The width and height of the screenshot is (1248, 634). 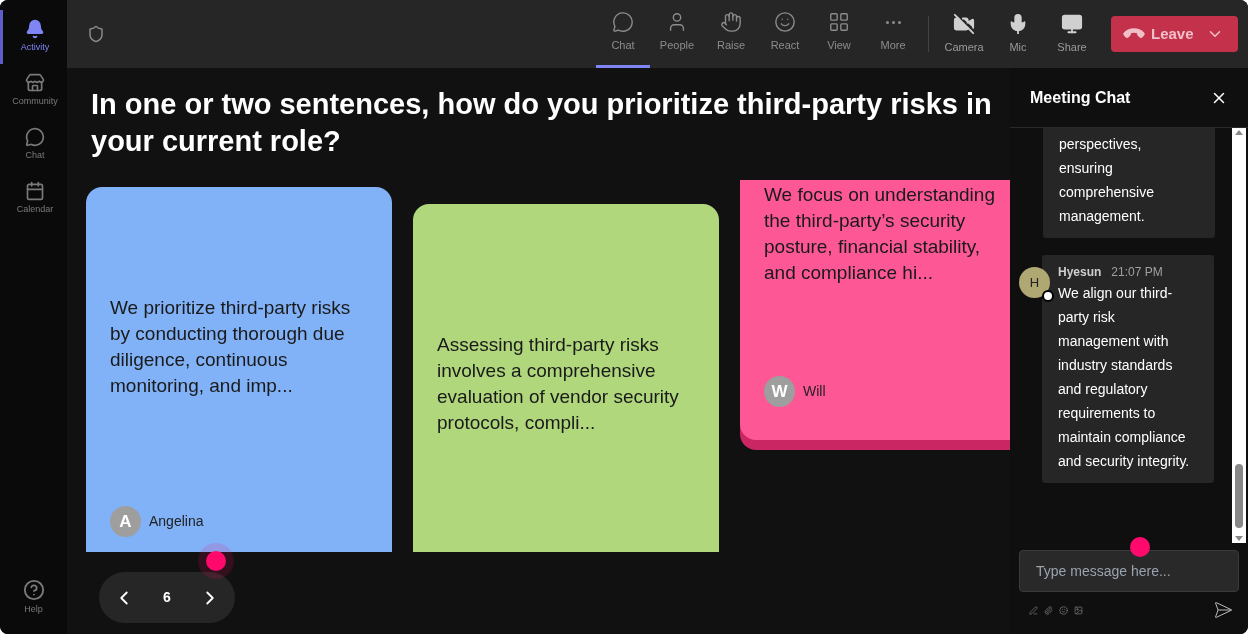 I want to click on rail-item: Calendar, so click(x=33, y=199).